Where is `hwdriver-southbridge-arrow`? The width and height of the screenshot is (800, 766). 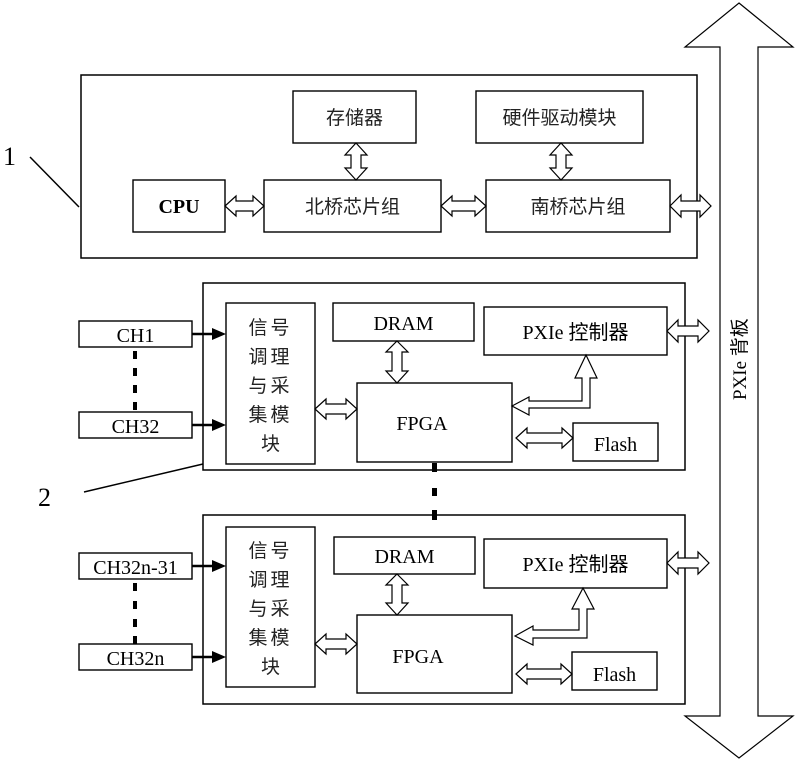
hwdriver-southbridge-arrow is located at coordinates (561, 161).